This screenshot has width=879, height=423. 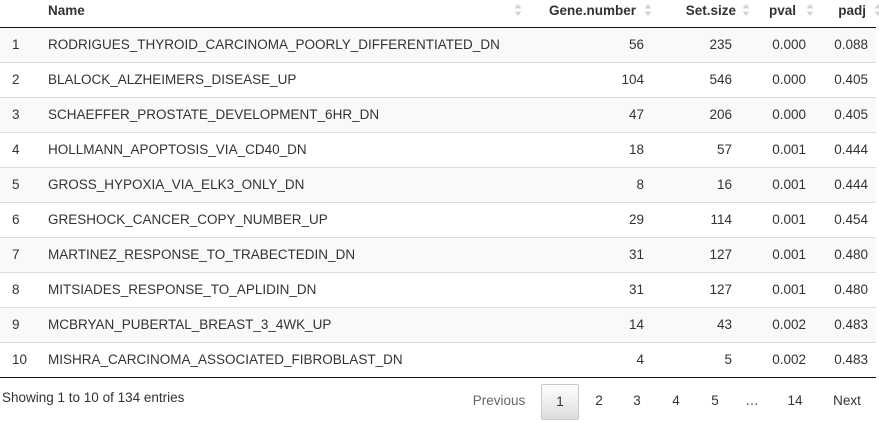 I want to click on page-button-4: 4, so click(x=676, y=401).